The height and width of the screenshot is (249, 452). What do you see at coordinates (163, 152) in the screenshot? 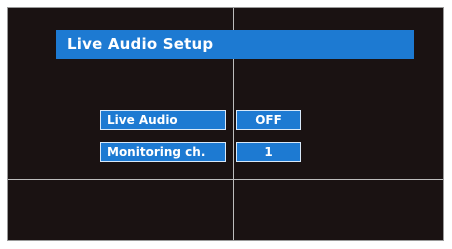
I see `menu-item-monitoring-channel: Monitoring ch.` at bounding box center [163, 152].